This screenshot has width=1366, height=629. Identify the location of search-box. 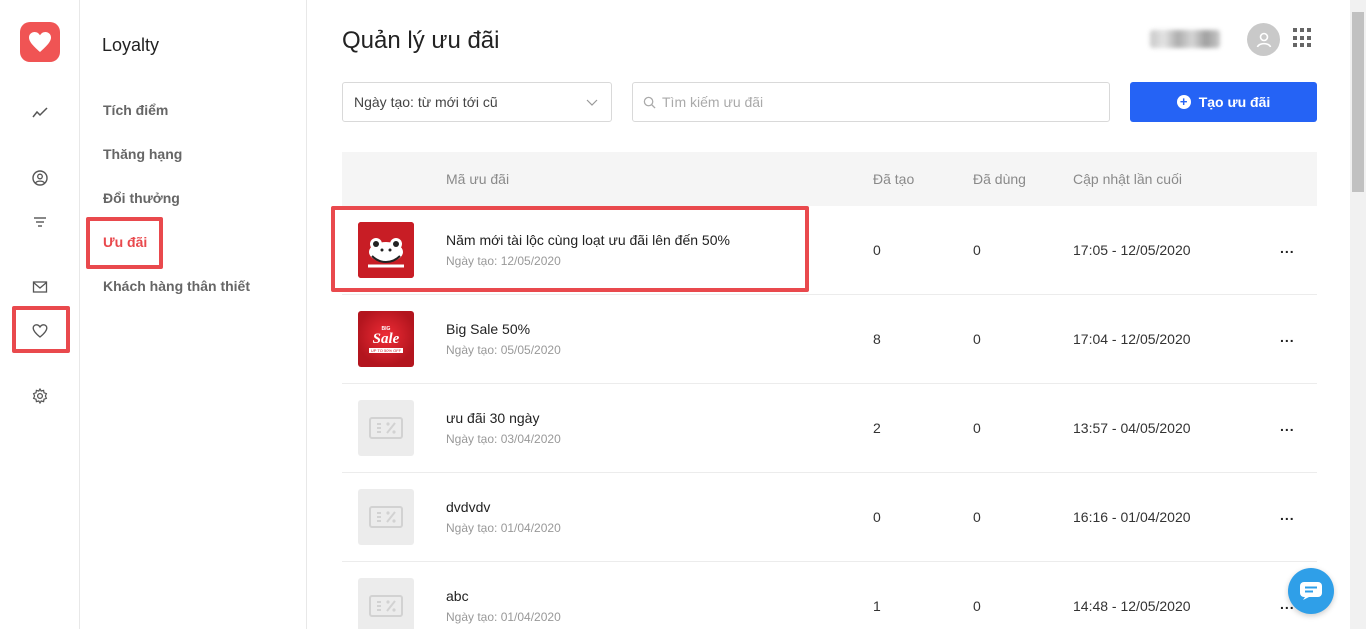
(871, 102).